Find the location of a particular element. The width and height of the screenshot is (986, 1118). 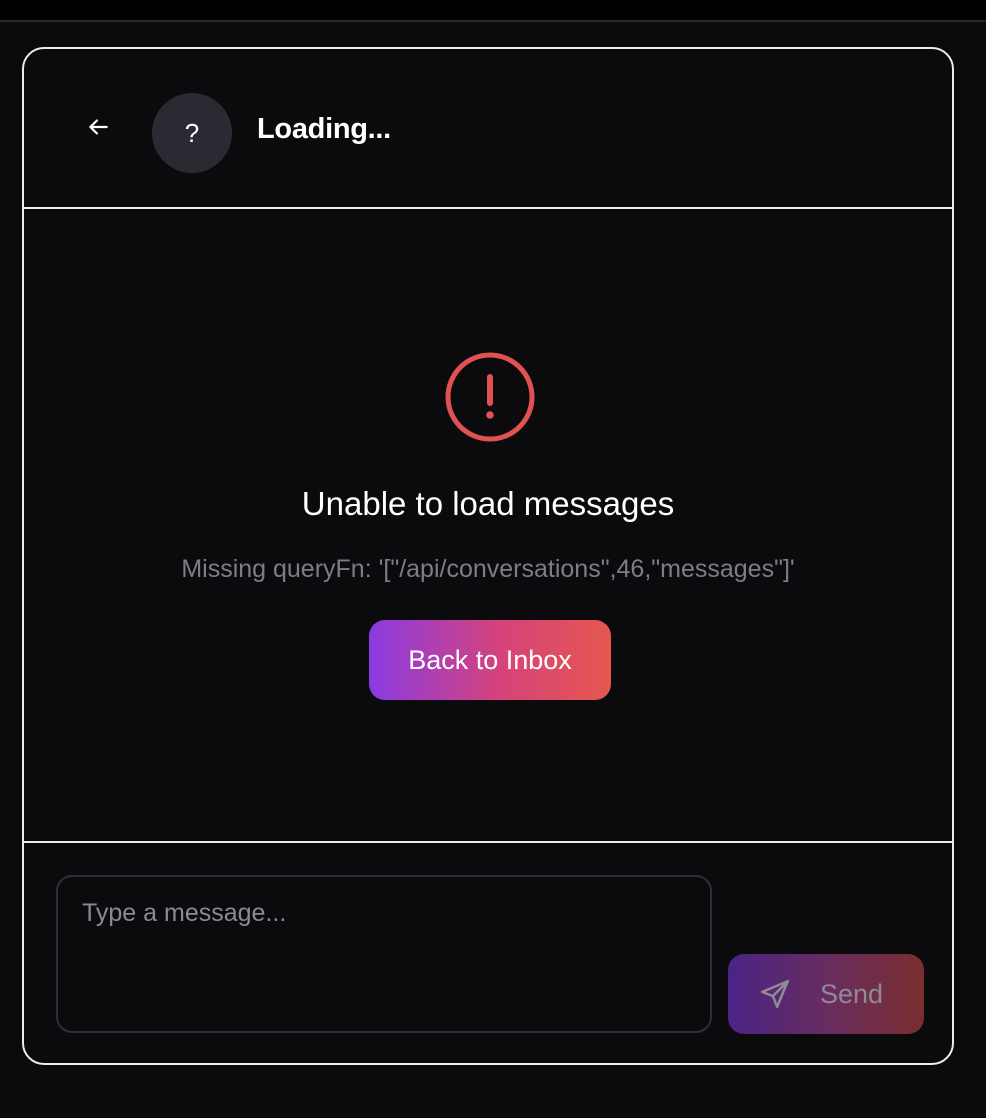

top-bar is located at coordinates (493, 11).